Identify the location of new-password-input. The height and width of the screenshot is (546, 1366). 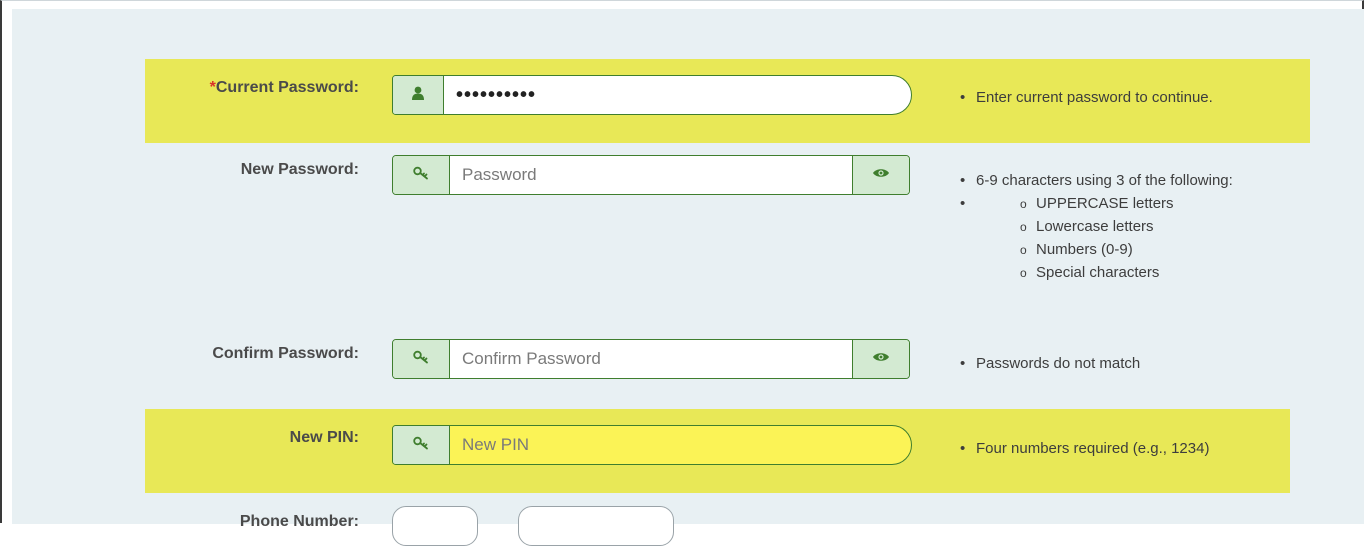
(651, 175).